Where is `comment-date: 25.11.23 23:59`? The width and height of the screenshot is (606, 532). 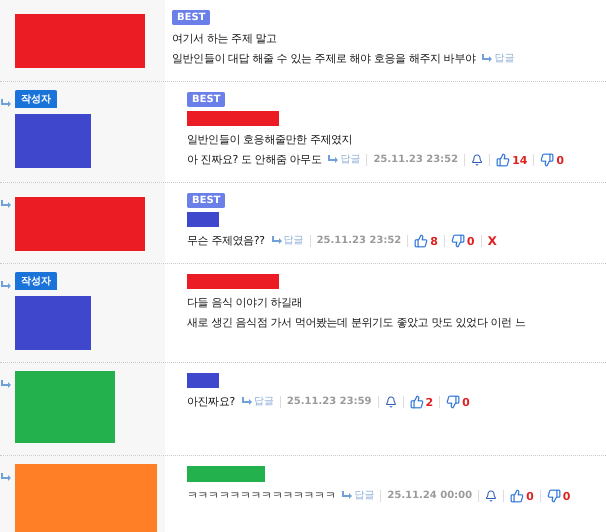 comment-date: 25.11.23 23:59 is located at coordinates (329, 402).